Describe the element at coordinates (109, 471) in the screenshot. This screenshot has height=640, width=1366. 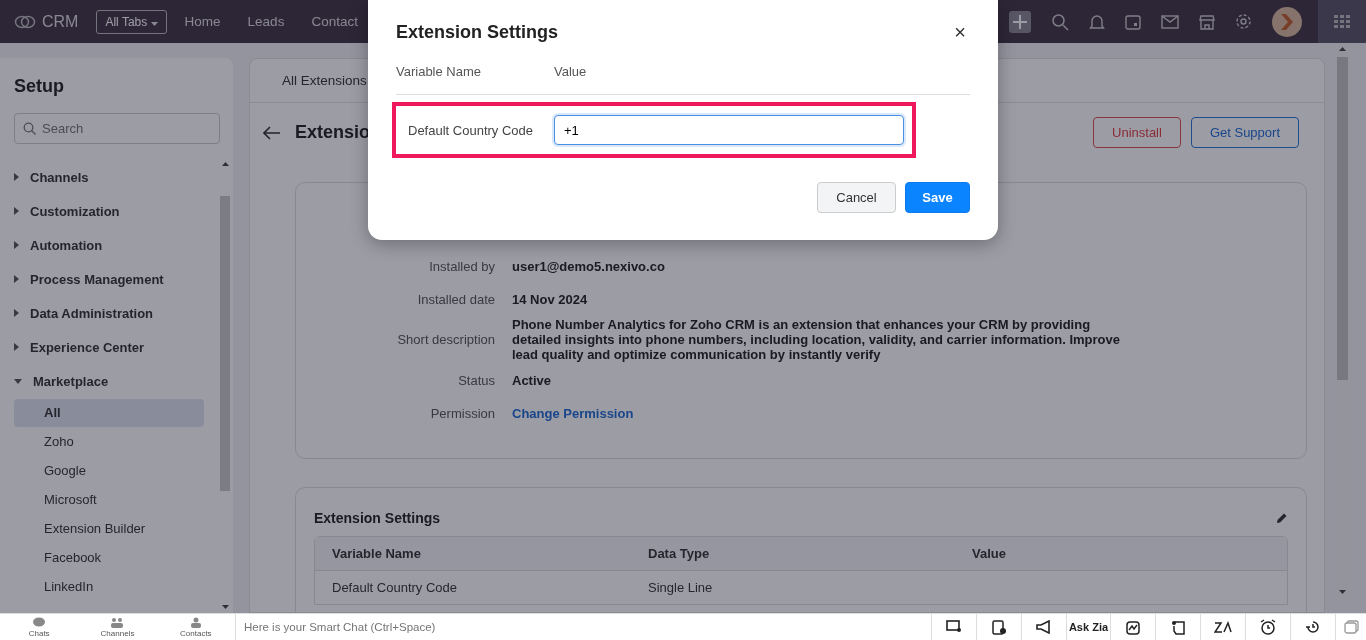
I see `sidebar-item: Google` at that location.